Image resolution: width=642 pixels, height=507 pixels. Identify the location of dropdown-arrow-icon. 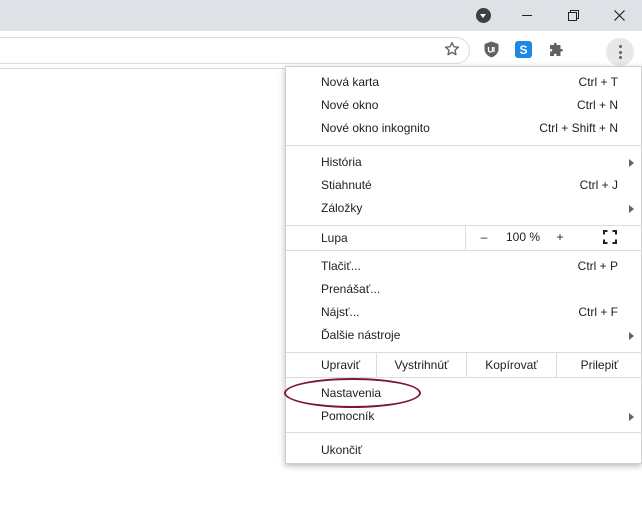
(483, 15).